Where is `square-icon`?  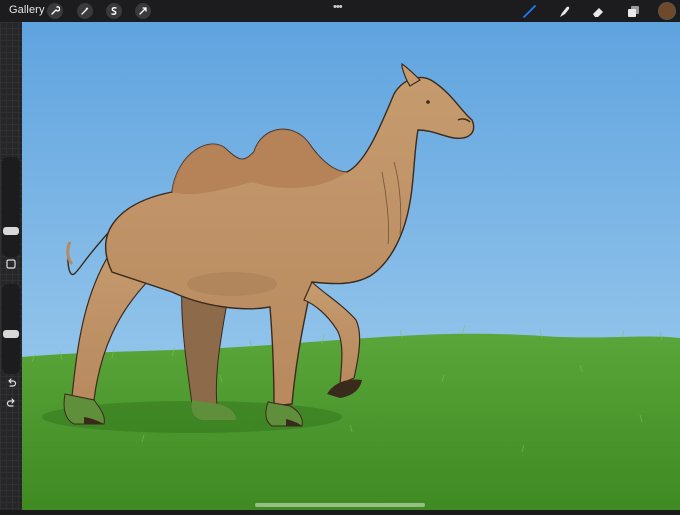
square-icon is located at coordinates (11, 264).